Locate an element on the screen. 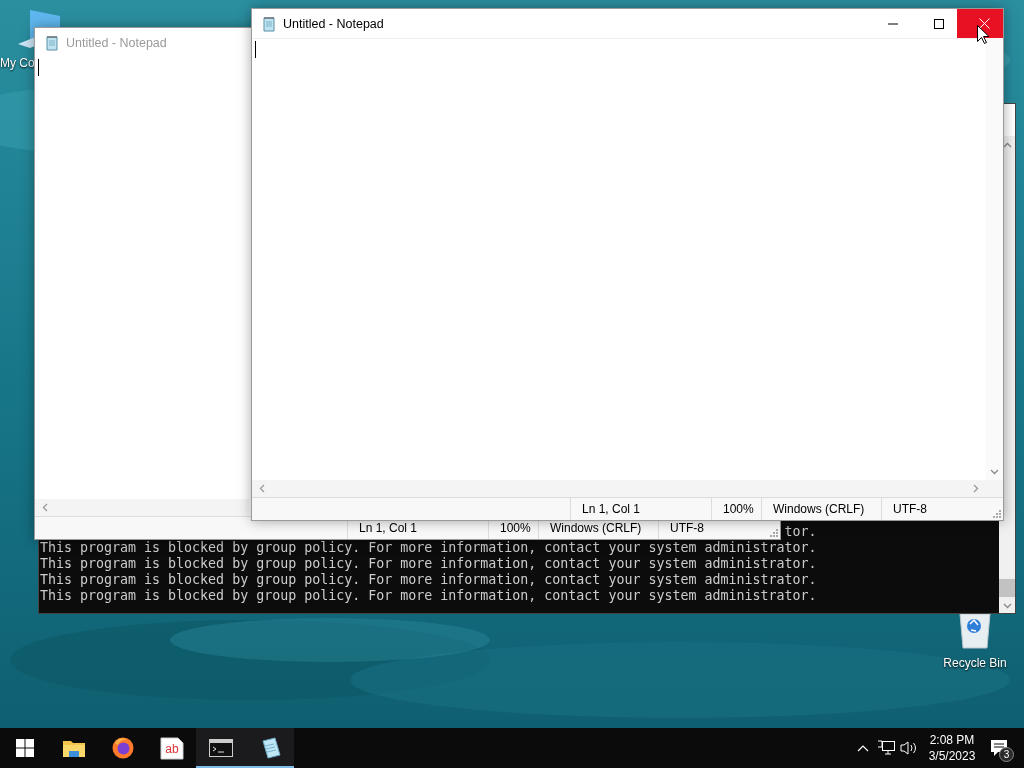 This screenshot has width=1024, height=768. desktop-icon-label: Recycle Bin is located at coordinates (975, 663).